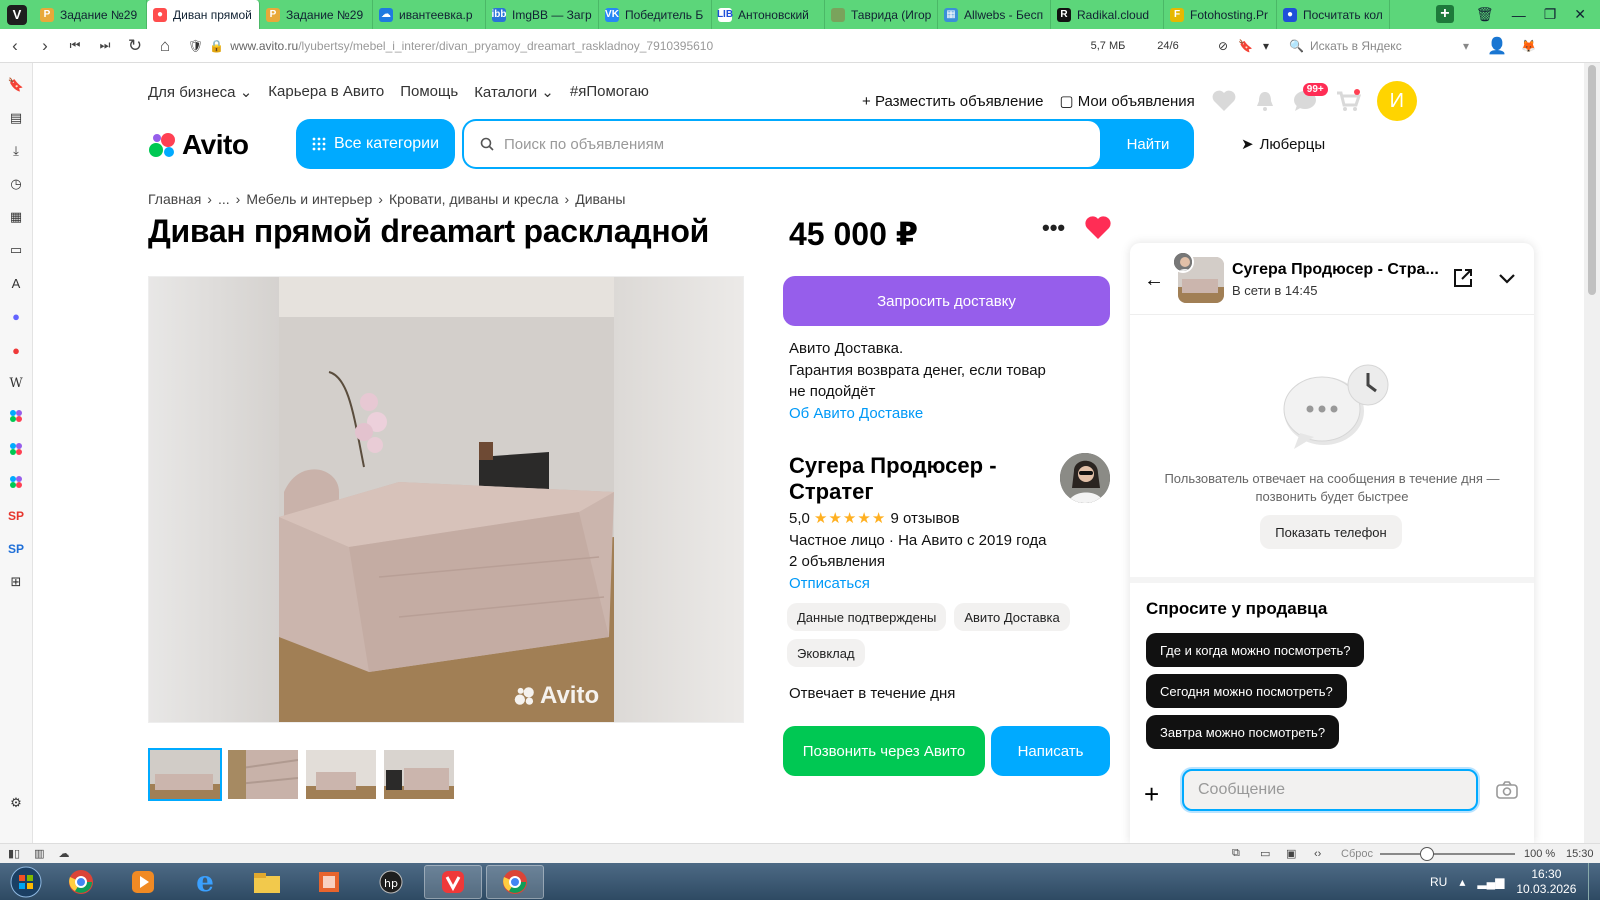 This screenshot has width=1600, height=900. What do you see at coordinates (203, 14) in the screenshot?
I see `browser-tab: ● Диван прямой` at bounding box center [203, 14].